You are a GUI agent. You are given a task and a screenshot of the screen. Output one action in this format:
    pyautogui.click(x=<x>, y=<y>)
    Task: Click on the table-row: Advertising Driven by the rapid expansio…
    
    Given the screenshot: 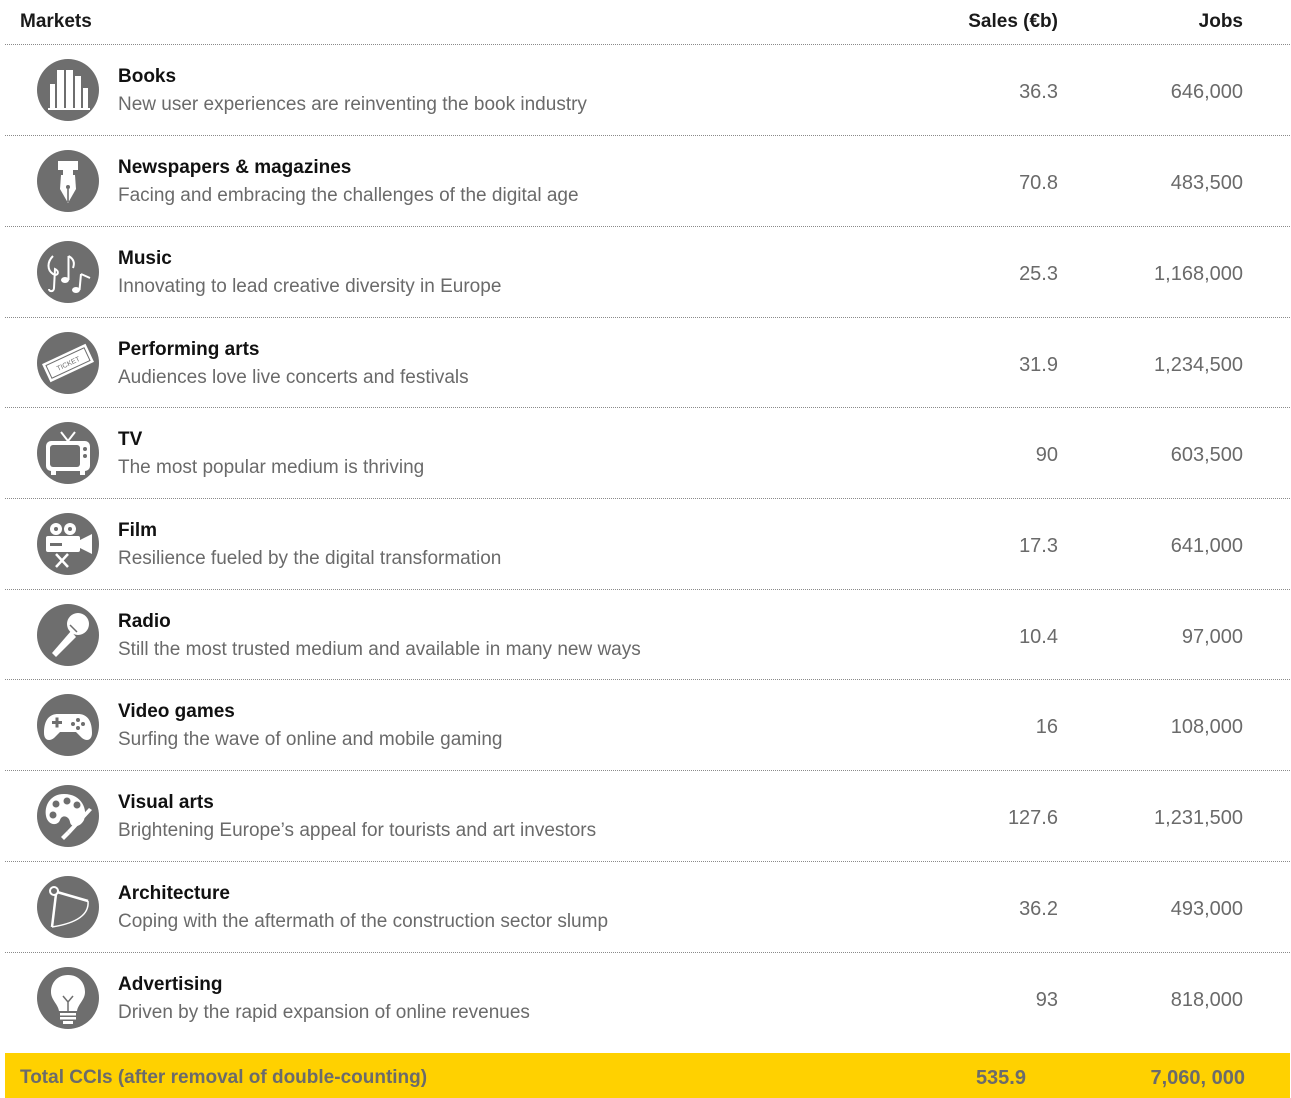 What is the action you would take?
    pyautogui.click(x=645, y=998)
    